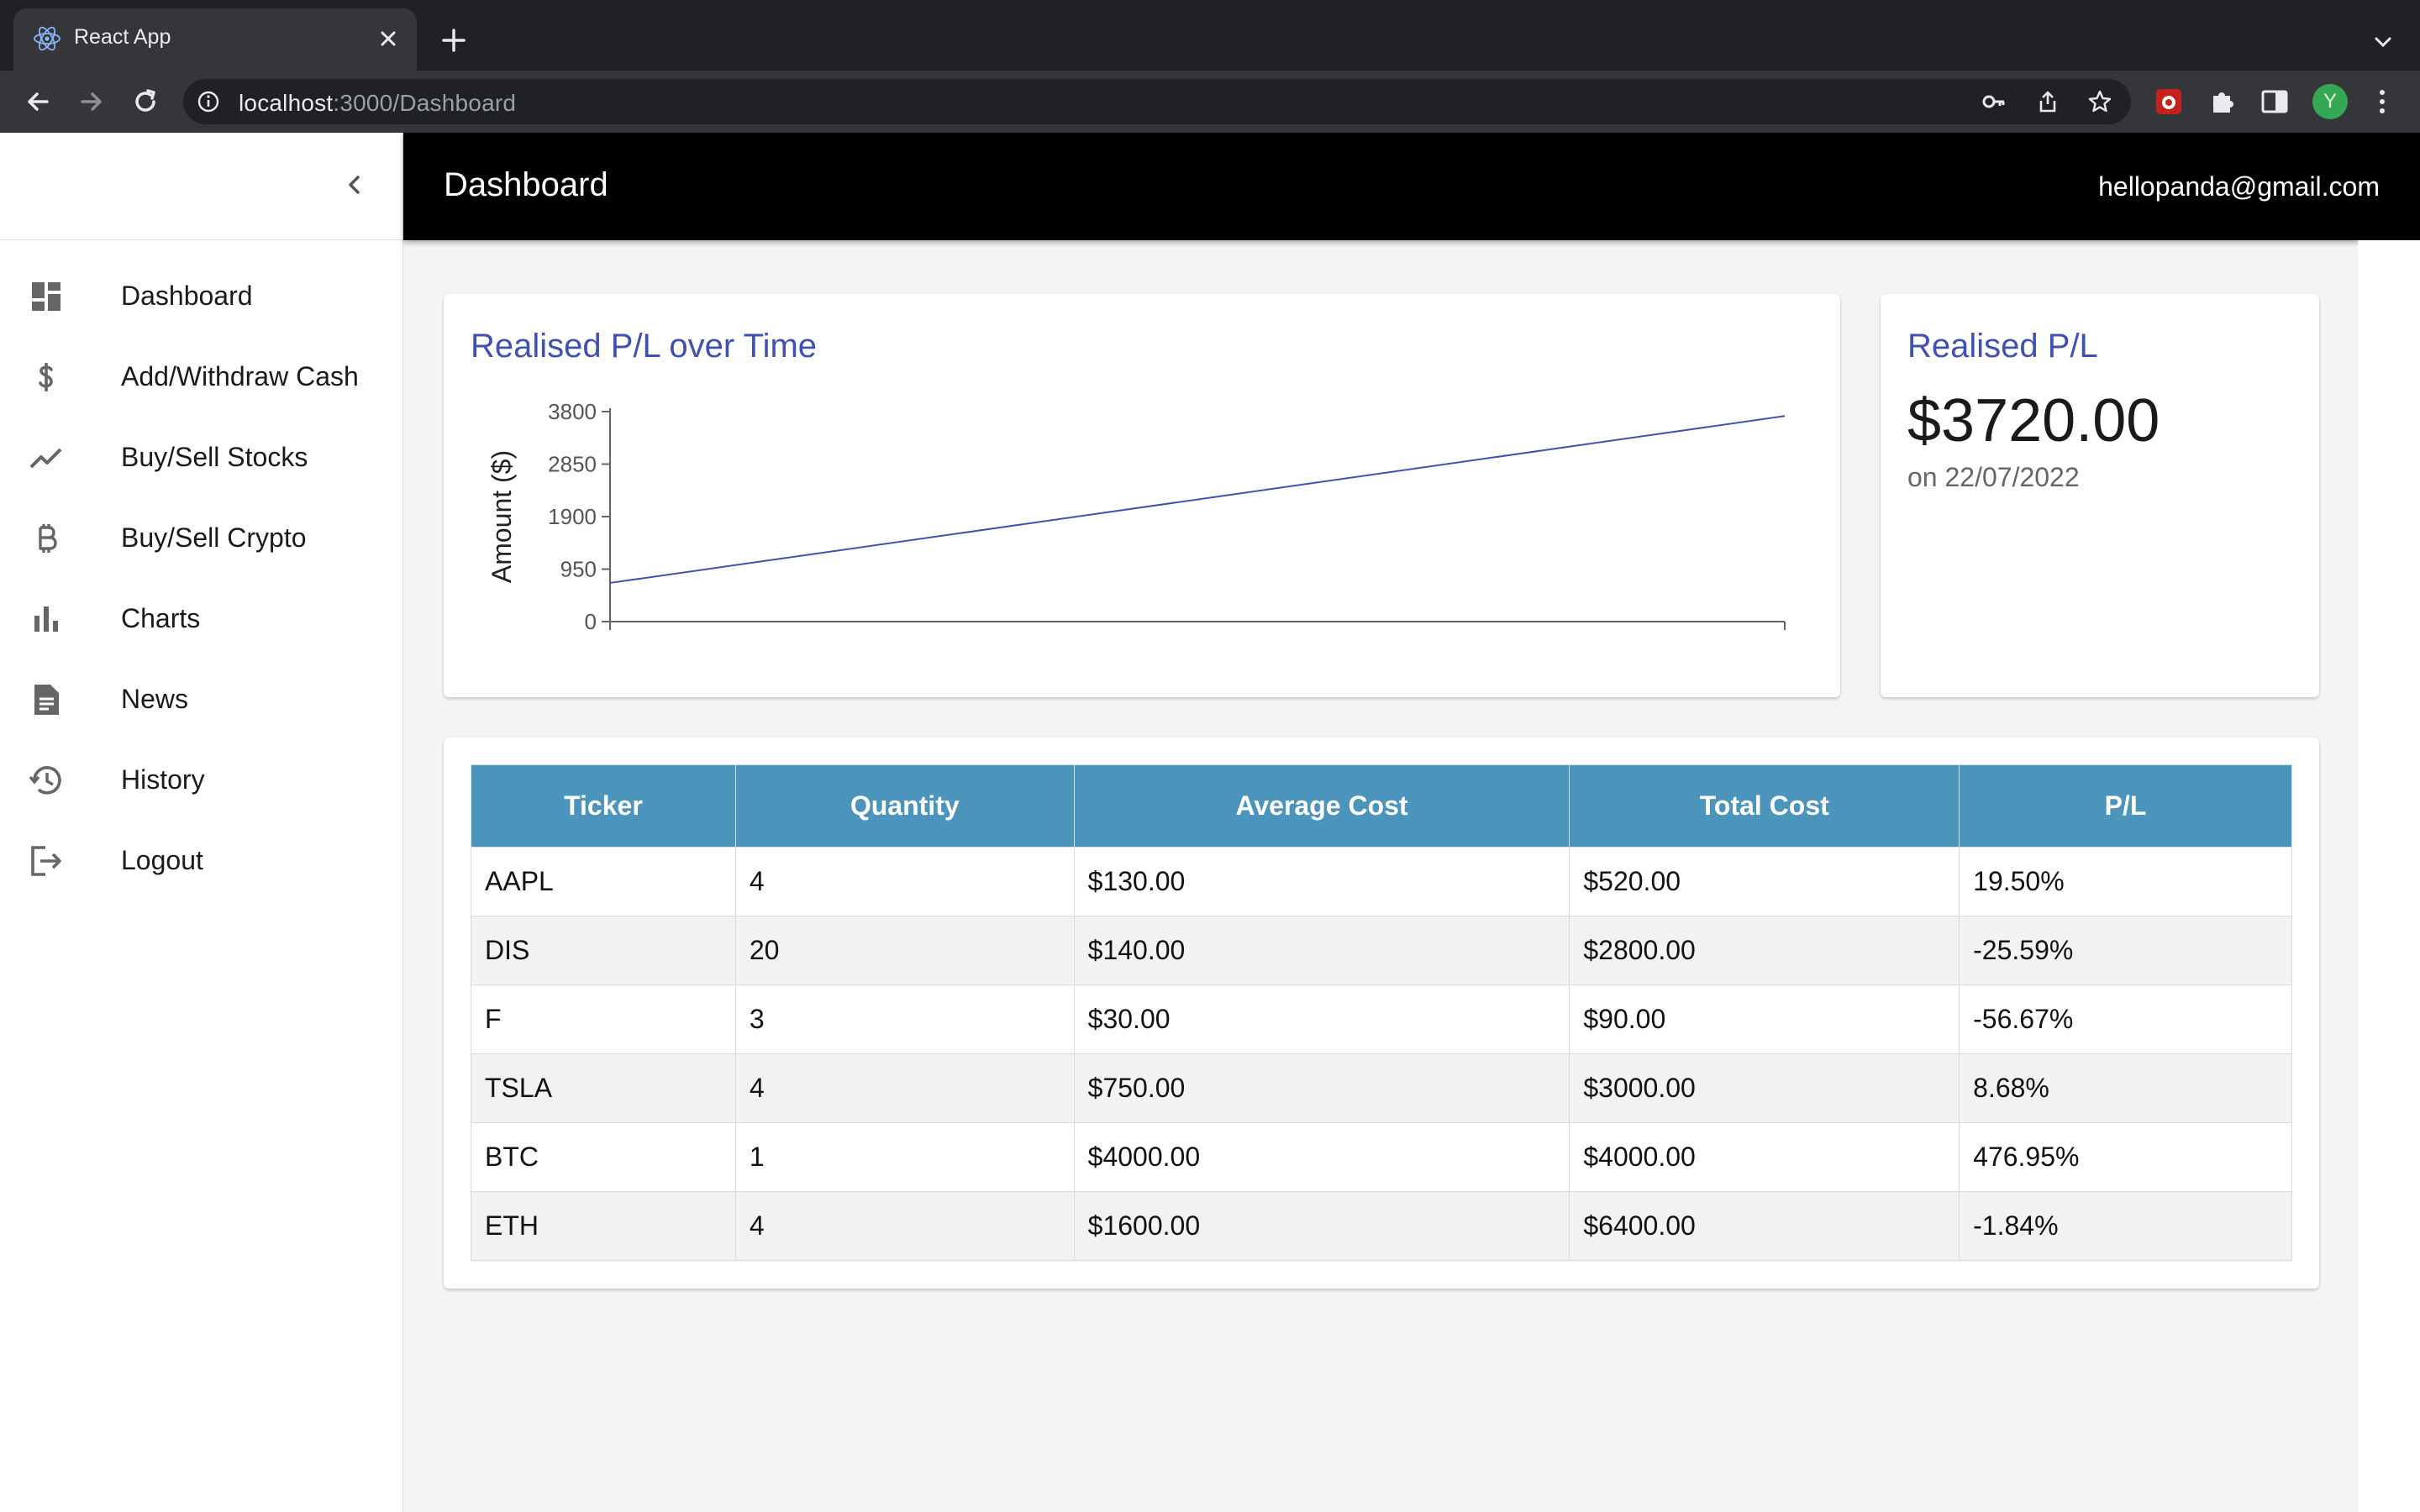 Image resolution: width=2420 pixels, height=1512 pixels. Describe the element at coordinates (161, 618) in the screenshot. I see `sidebar-item-label: Charts` at that location.